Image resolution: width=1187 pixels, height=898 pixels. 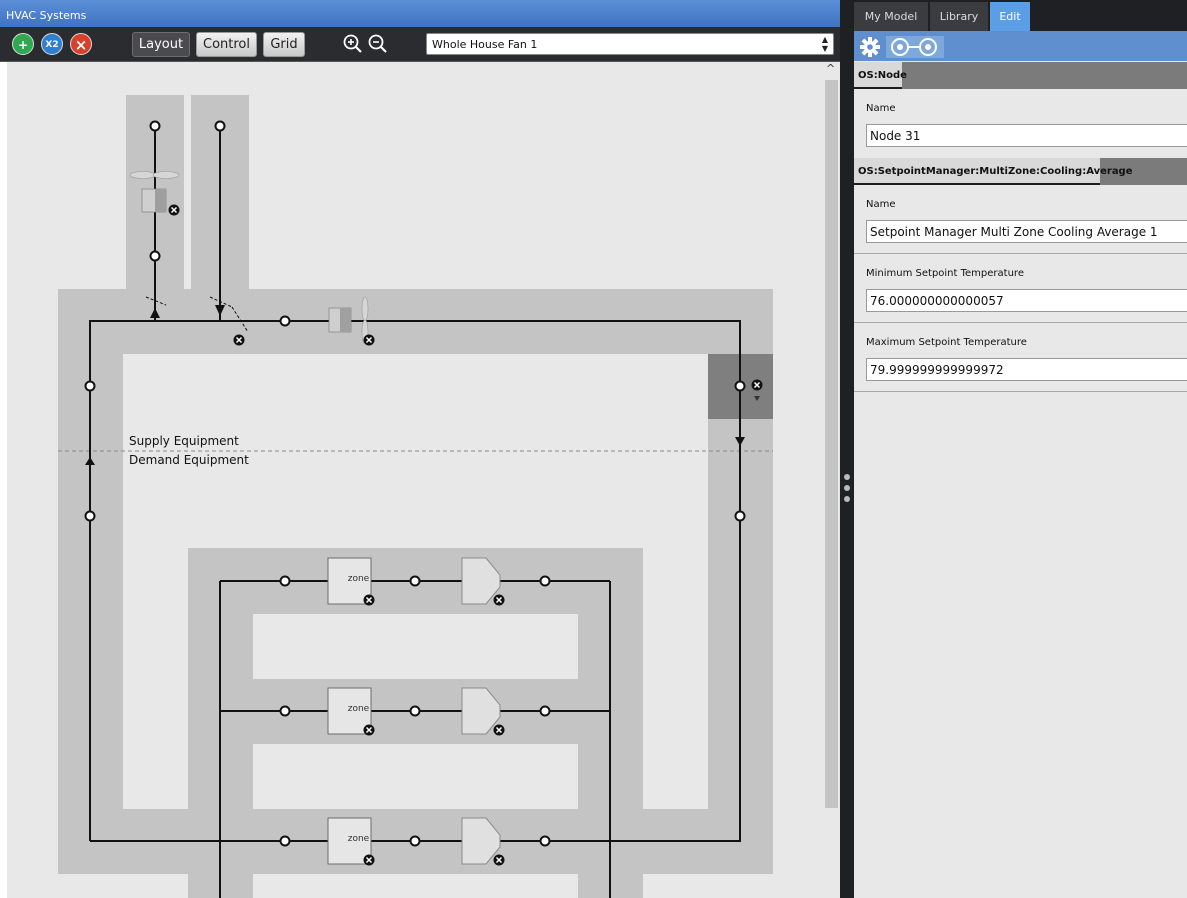 What do you see at coordinates (184, 441) in the screenshot?
I see `supply-equipment-label: Supply Equipment` at bounding box center [184, 441].